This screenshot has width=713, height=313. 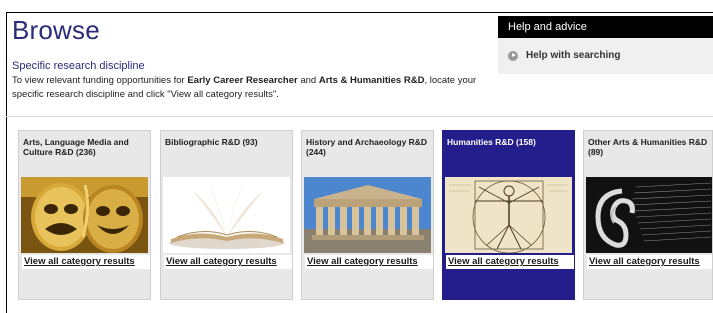 I want to click on page-title: Browse, so click(x=56, y=30).